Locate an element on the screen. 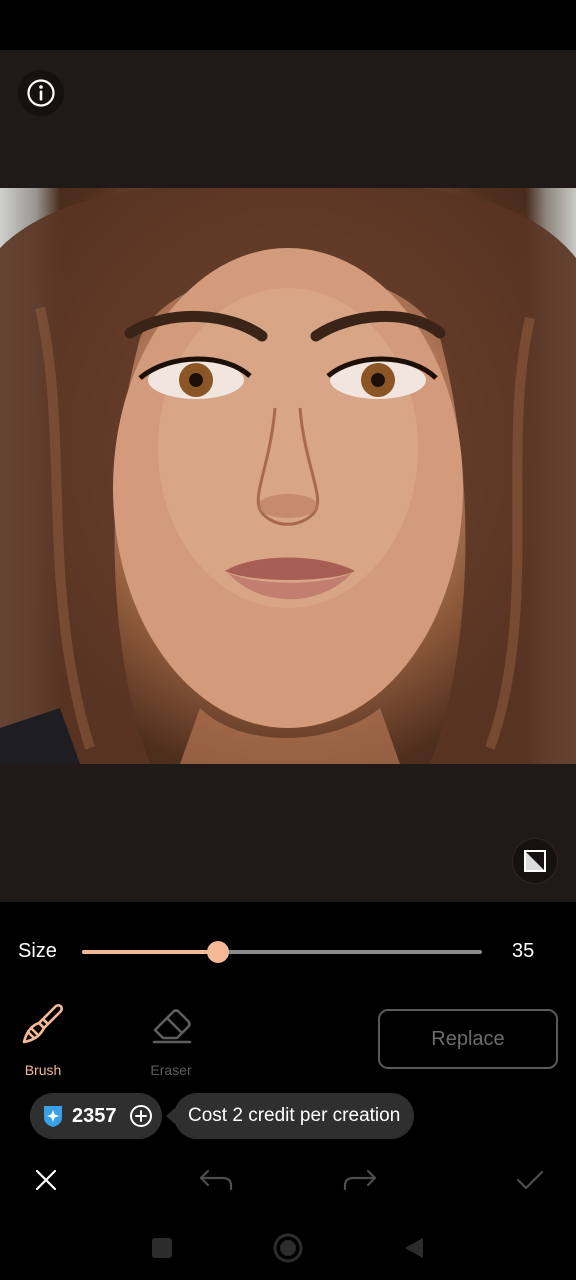 The image size is (576, 1280). close-icon is located at coordinates (46, 1180).